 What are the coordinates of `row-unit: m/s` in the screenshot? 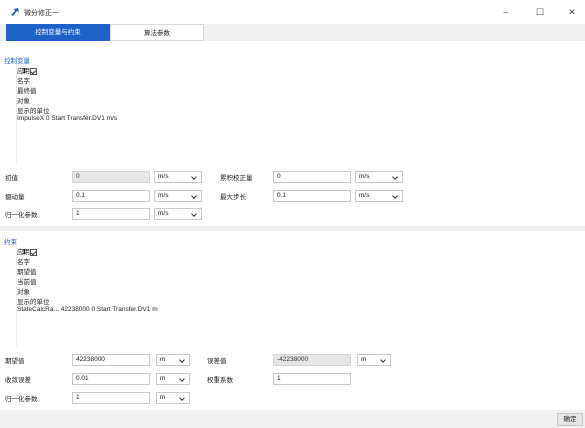 It's located at (112, 118).